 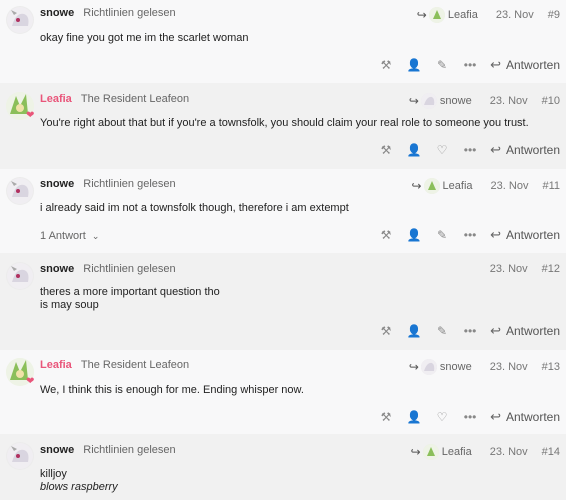 What do you see at coordinates (550, 101) in the screenshot?
I see `post-number: #10` at bounding box center [550, 101].